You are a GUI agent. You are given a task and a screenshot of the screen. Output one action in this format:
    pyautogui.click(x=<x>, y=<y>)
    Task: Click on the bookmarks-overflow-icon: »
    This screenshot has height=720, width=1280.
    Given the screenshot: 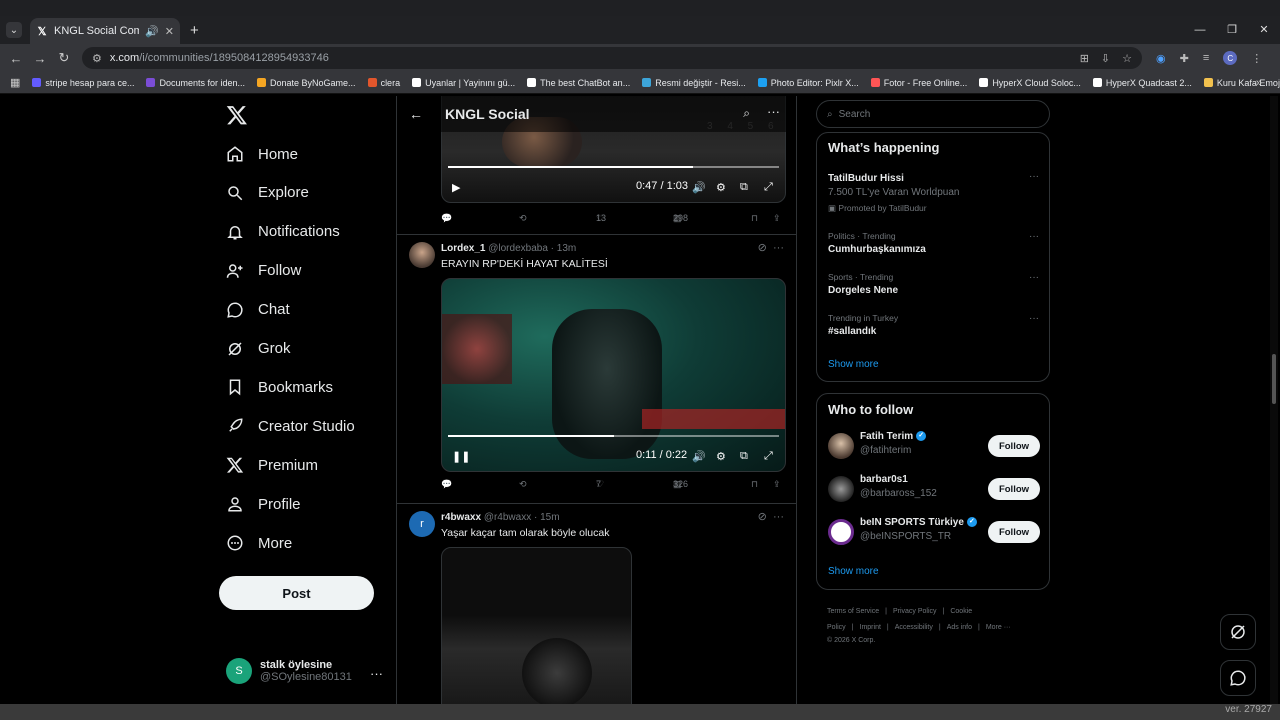 What is the action you would take?
    pyautogui.click(x=1259, y=83)
    